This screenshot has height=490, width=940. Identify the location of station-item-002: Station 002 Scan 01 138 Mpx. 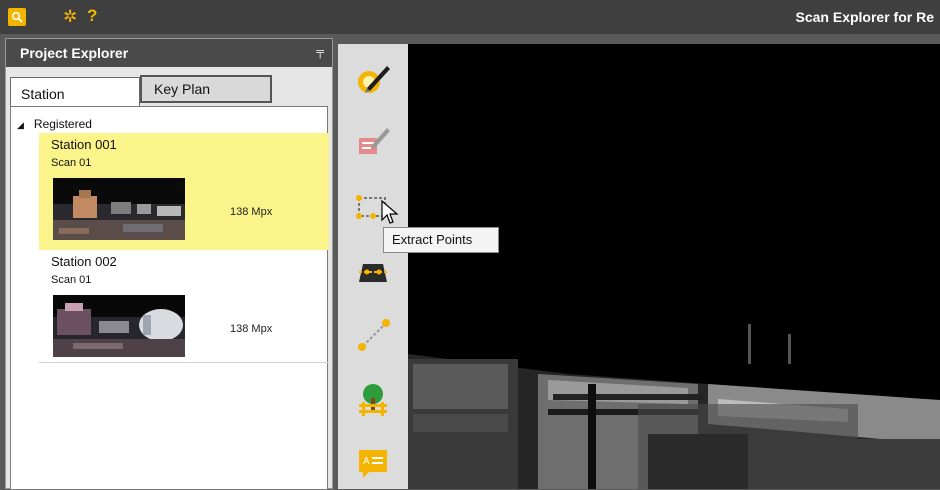
(184, 308).